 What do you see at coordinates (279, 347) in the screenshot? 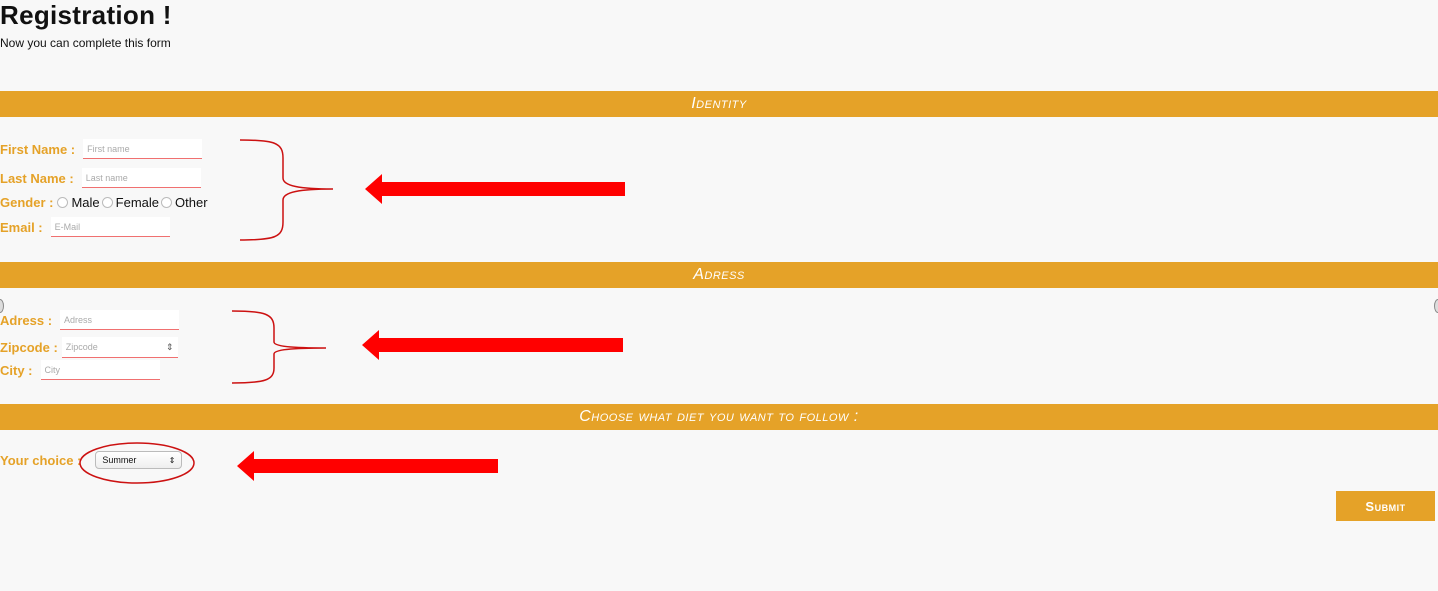
I see `brace-adress-icon` at bounding box center [279, 347].